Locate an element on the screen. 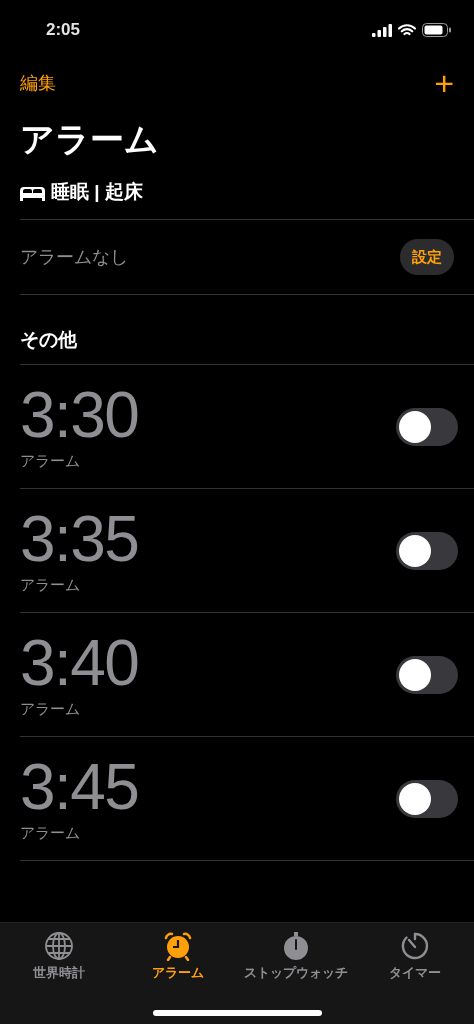 The height and width of the screenshot is (1024, 474). alarm-clock-icon is located at coordinates (177, 946).